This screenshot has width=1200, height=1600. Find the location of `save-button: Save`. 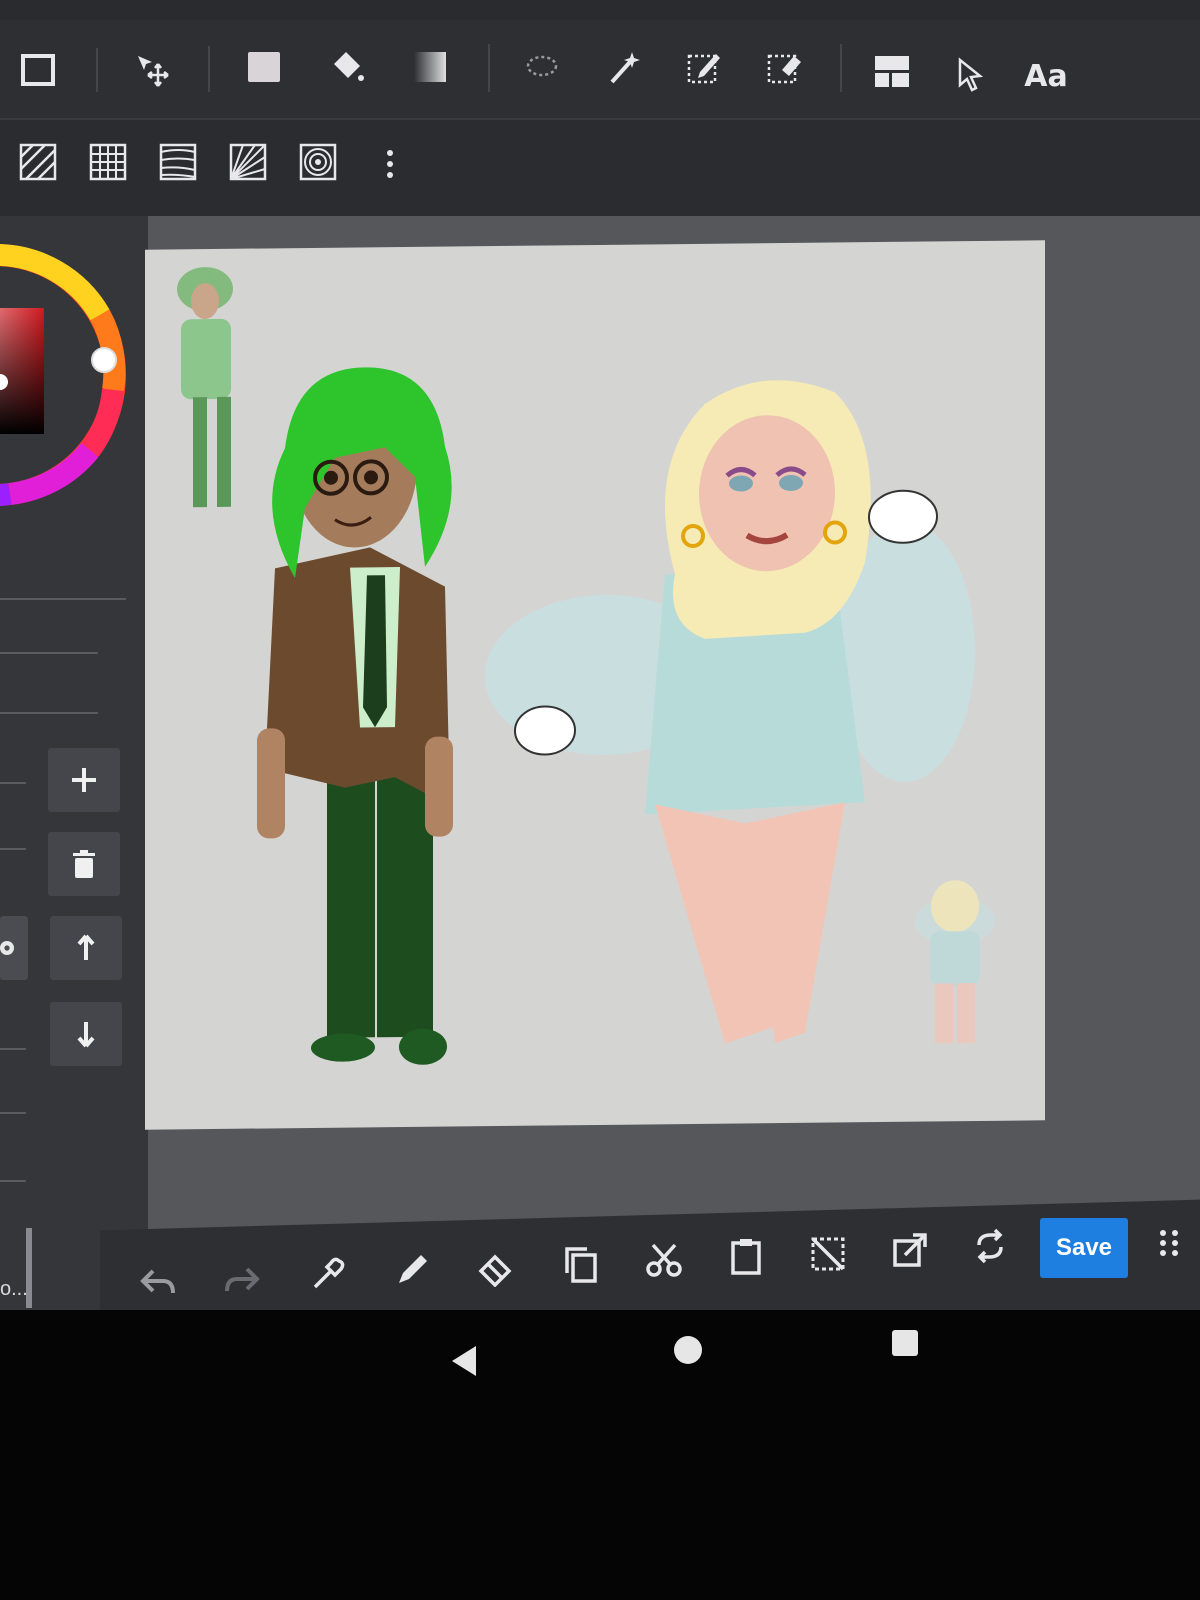

save-button: Save is located at coordinates (1084, 1248).